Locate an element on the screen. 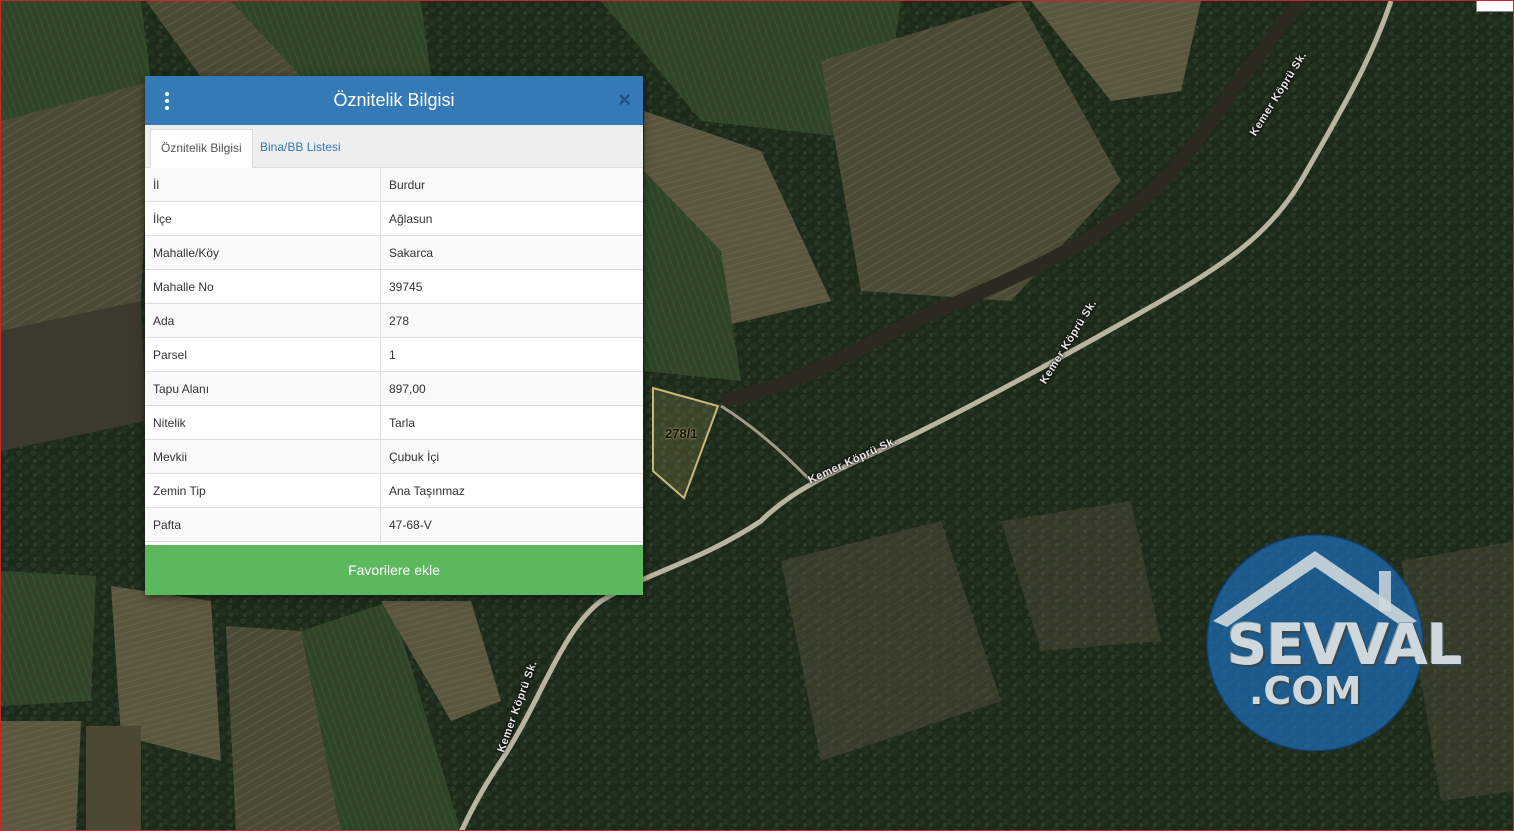  table-row: Tapu Alanı 897,00 is located at coordinates (394, 388).